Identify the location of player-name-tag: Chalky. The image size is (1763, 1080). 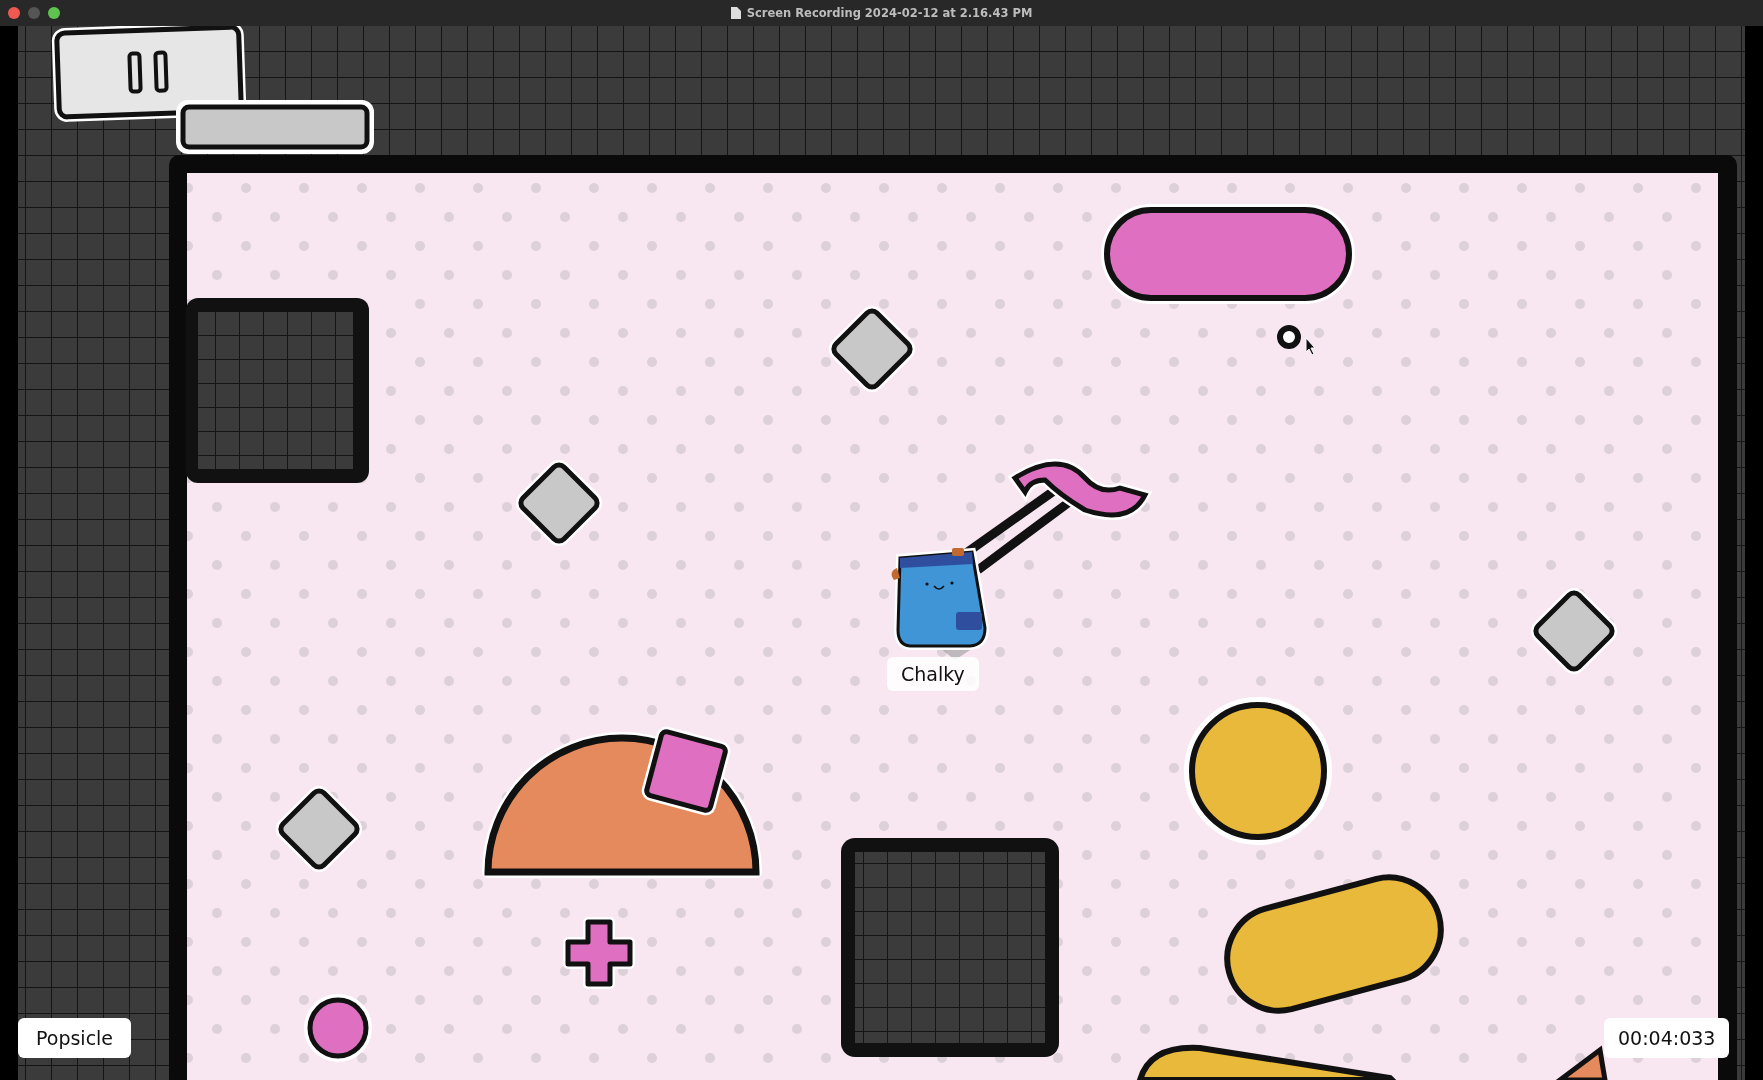
(933, 674).